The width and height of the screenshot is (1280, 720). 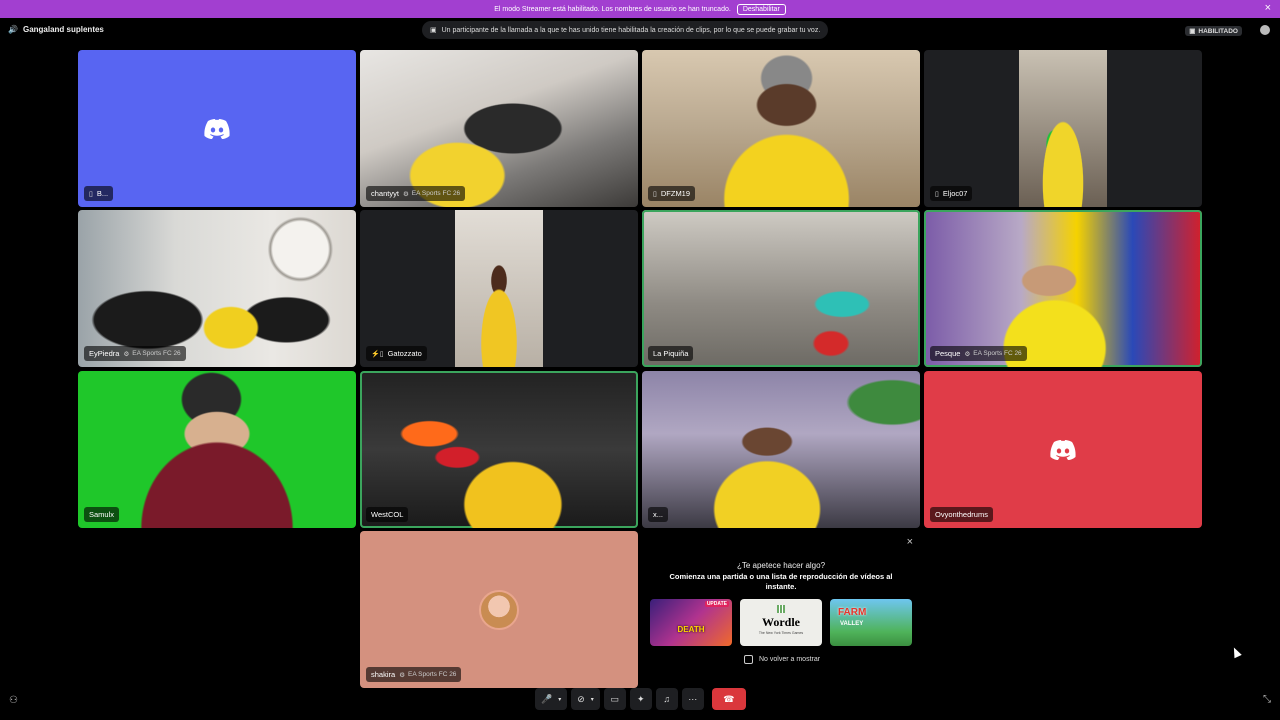 What do you see at coordinates (790, 659) in the screenshot?
I see `dont-show-again-label: No volver a mostrar` at bounding box center [790, 659].